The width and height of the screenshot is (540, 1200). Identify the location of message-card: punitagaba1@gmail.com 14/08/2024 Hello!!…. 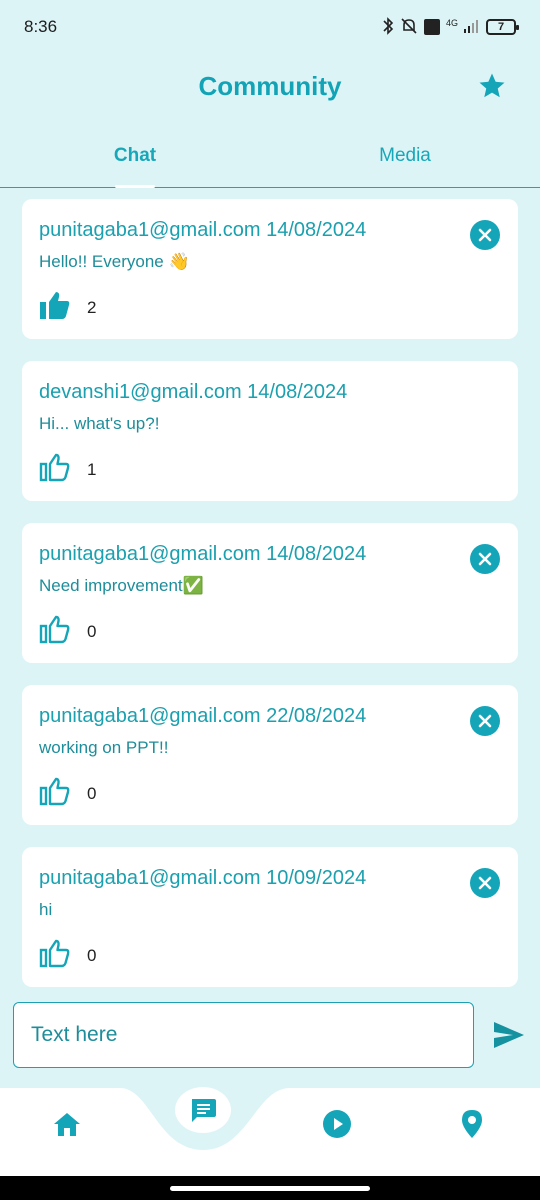
(270, 269).